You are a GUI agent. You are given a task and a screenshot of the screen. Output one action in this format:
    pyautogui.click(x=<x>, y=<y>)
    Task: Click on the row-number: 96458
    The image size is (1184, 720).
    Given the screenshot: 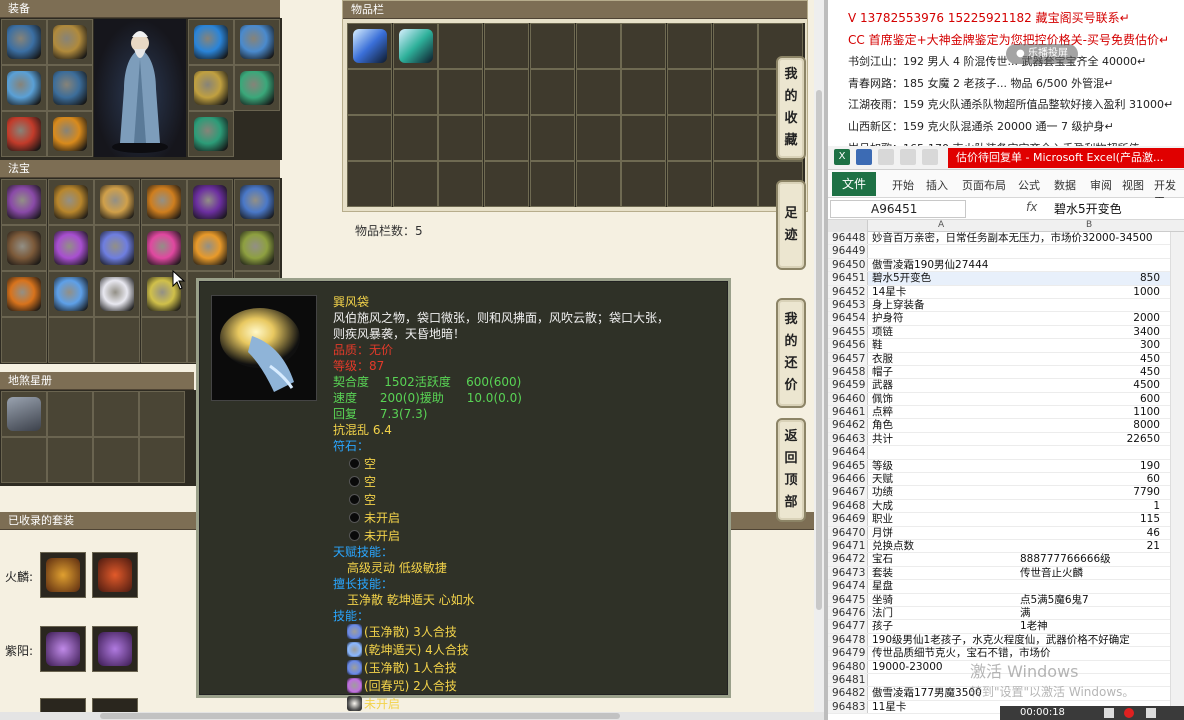 What is the action you would take?
    pyautogui.click(x=848, y=372)
    